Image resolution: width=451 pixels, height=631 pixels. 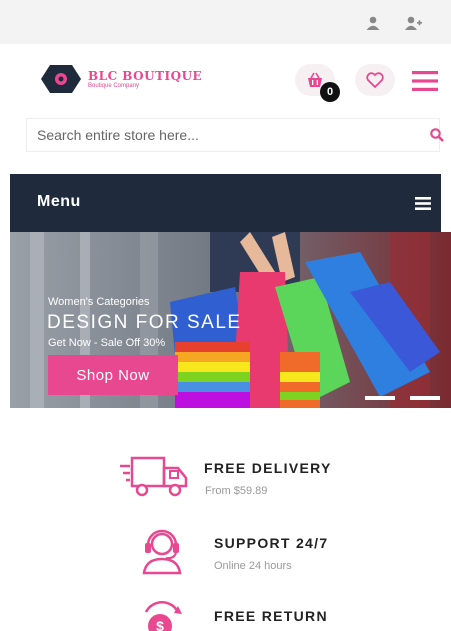 What do you see at coordinates (162, 552) in the screenshot?
I see `headset-icon` at bounding box center [162, 552].